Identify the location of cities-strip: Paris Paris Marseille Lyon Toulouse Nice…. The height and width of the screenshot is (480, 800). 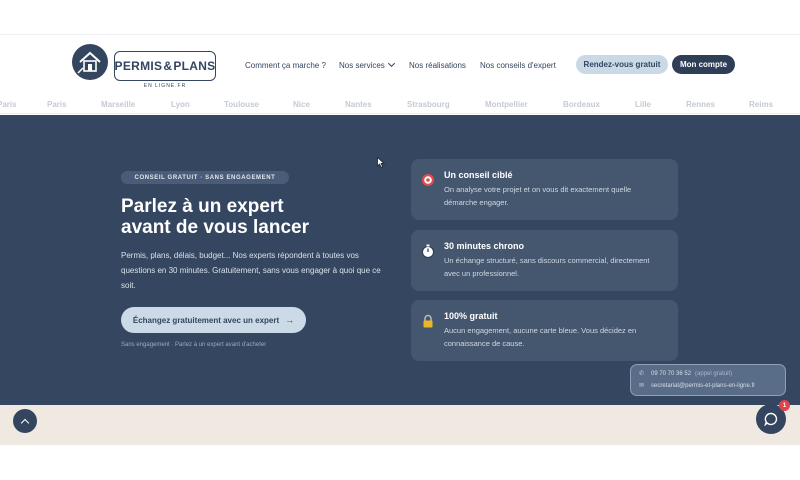
(400, 105).